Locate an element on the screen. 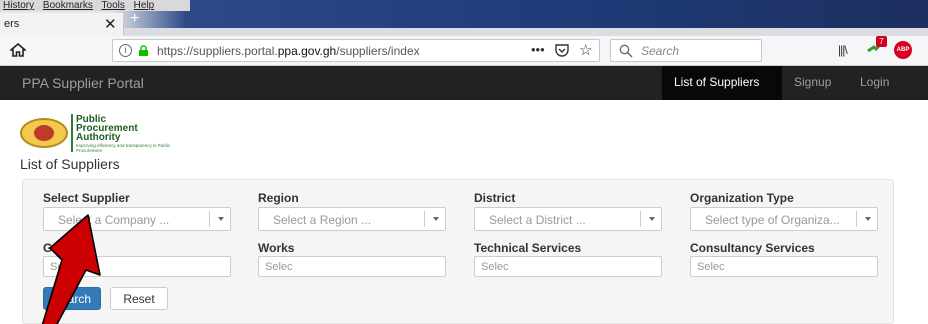 This screenshot has width=928, height=324. library-icon: |||\ is located at coordinates (843, 50).